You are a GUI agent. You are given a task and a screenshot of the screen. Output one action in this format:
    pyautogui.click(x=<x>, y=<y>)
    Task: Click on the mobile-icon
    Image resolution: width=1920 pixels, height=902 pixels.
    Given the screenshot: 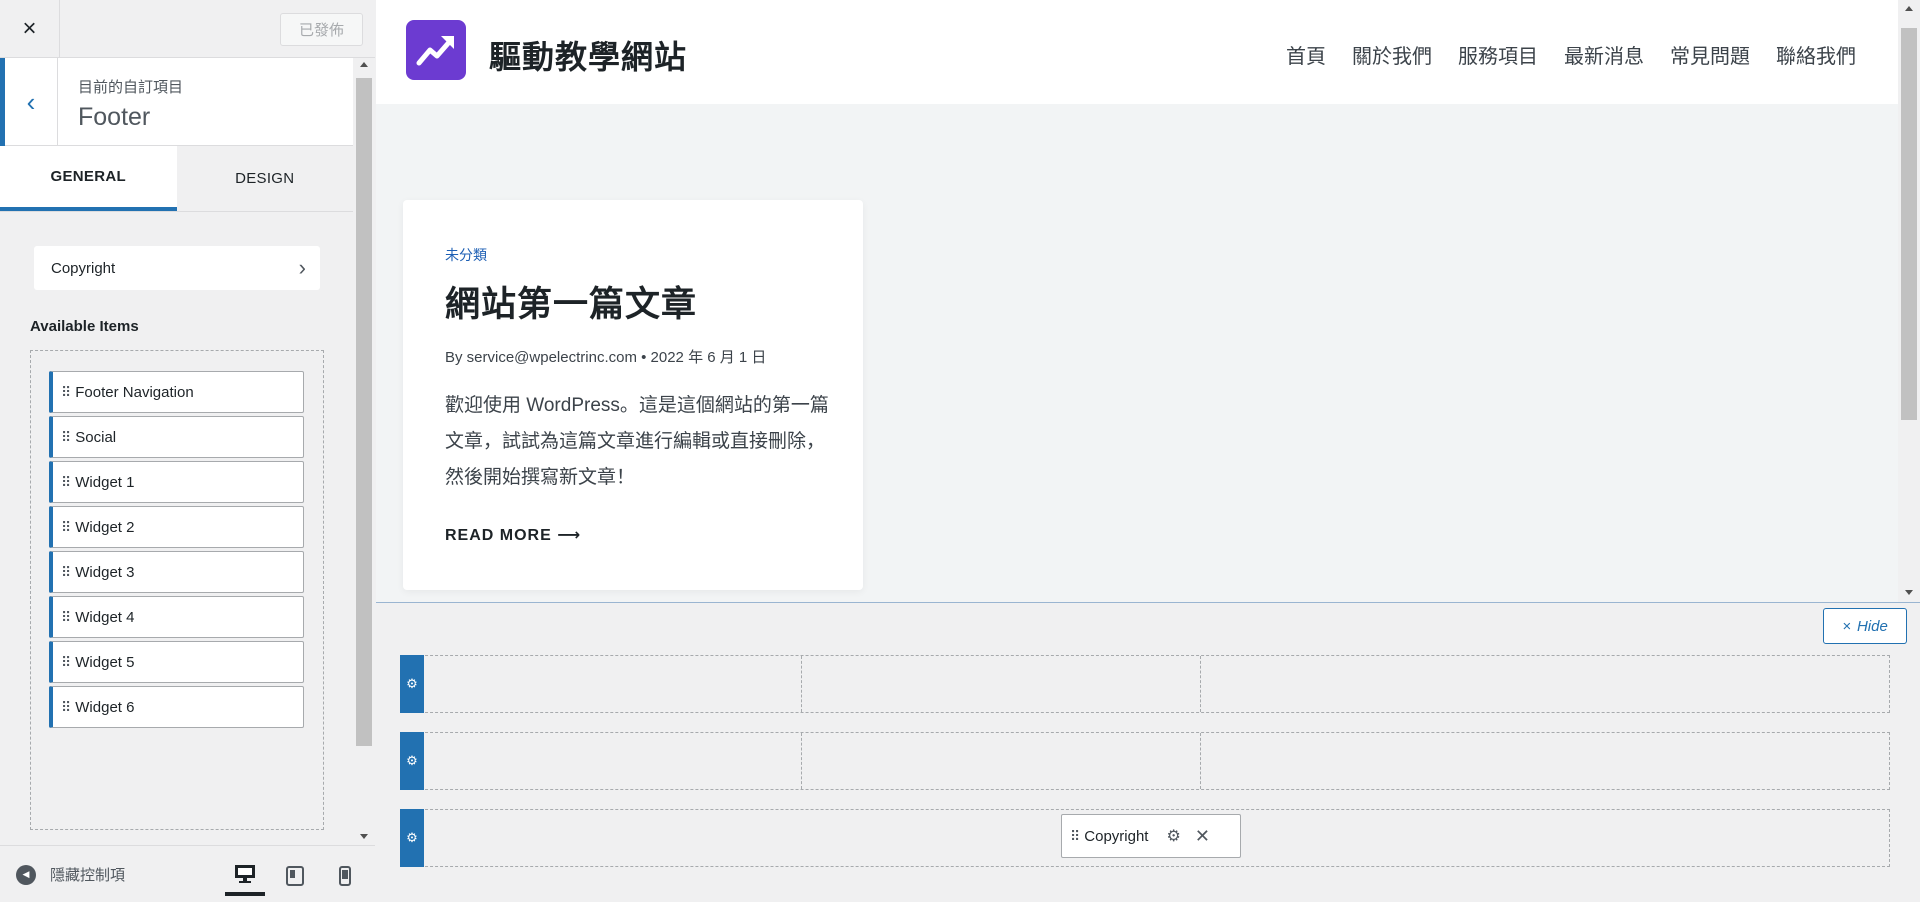 What is the action you would take?
    pyautogui.click(x=345, y=876)
    